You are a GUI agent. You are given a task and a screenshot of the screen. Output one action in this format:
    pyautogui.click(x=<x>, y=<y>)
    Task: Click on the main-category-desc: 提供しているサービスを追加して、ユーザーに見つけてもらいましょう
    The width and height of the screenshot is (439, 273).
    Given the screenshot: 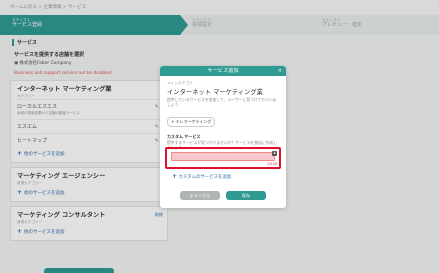 What is the action you would take?
    pyautogui.click(x=222, y=102)
    